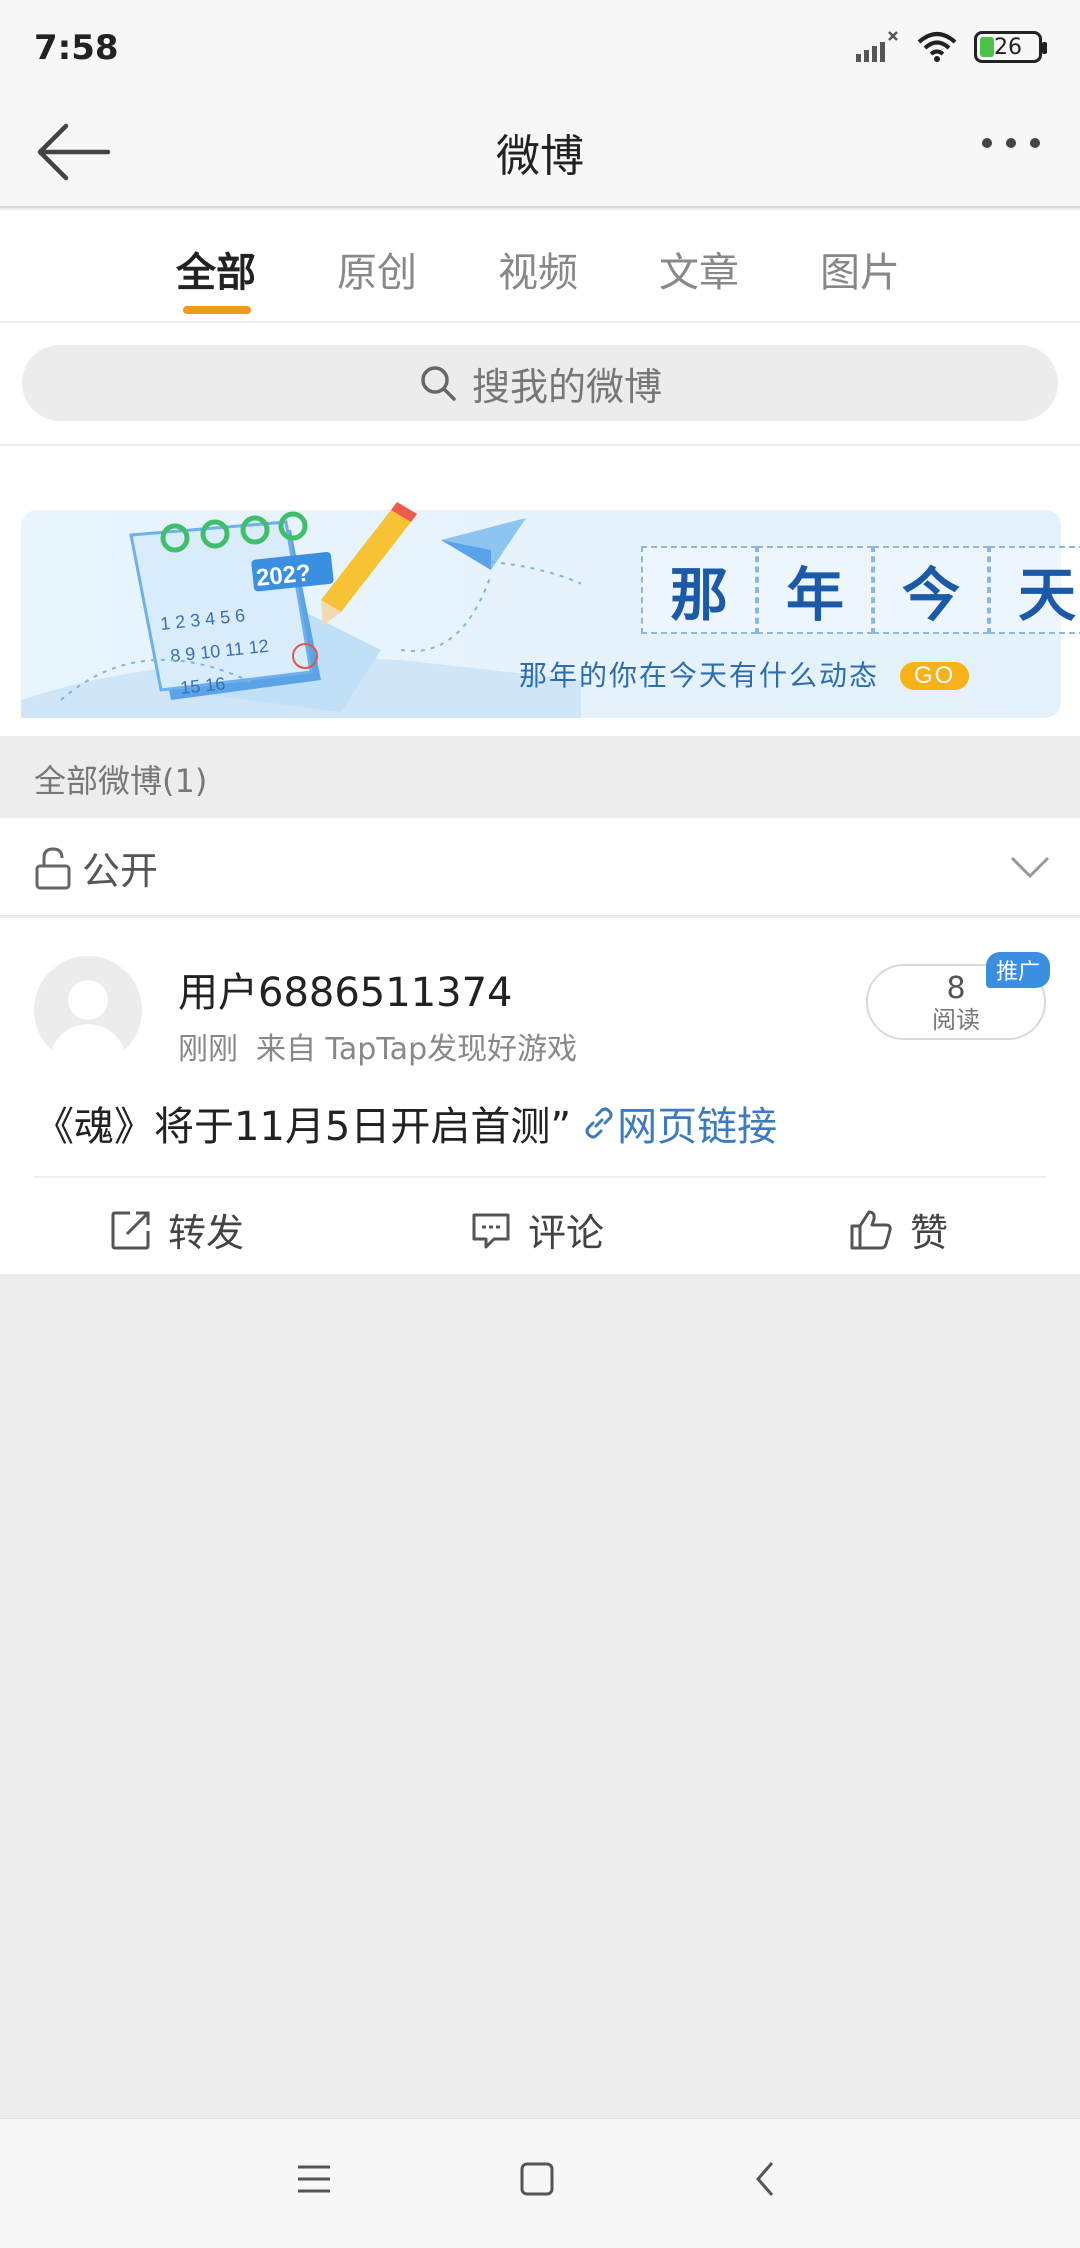 This screenshot has width=1080, height=2248. What do you see at coordinates (314, 2179) in the screenshot?
I see `menu-icon` at bounding box center [314, 2179].